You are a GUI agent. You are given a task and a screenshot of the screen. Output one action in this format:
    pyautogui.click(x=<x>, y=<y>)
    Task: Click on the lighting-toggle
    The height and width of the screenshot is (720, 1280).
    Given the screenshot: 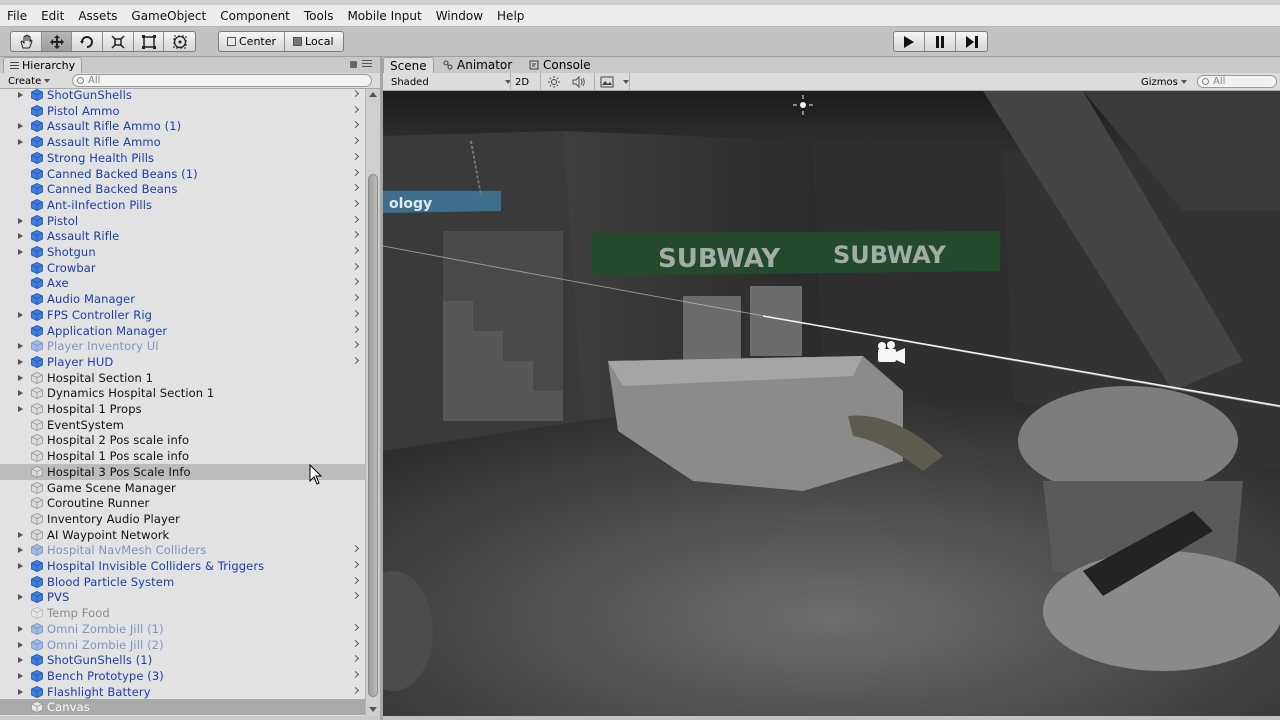 What is the action you would take?
    pyautogui.click(x=554, y=82)
    